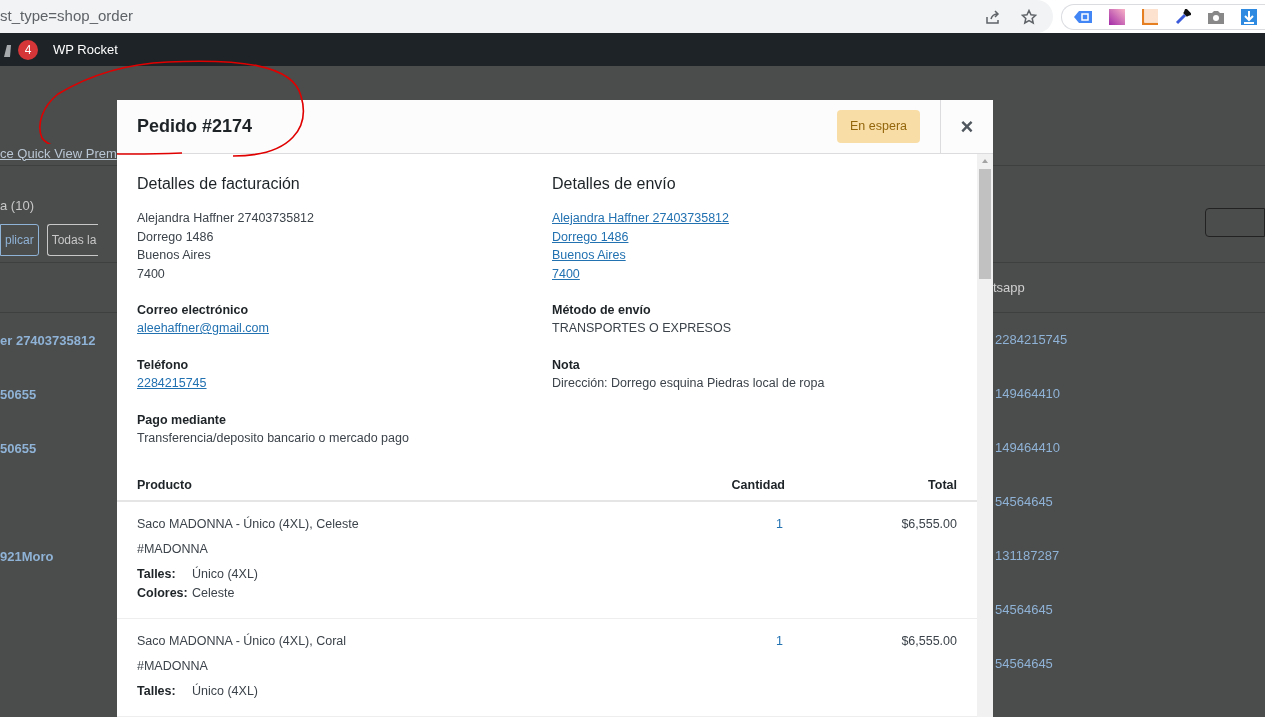 The height and width of the screenshot is (717, 1265). I want to click on product-name: Saco MADONNA - Único (4XL), Coral, so click(242, 641).